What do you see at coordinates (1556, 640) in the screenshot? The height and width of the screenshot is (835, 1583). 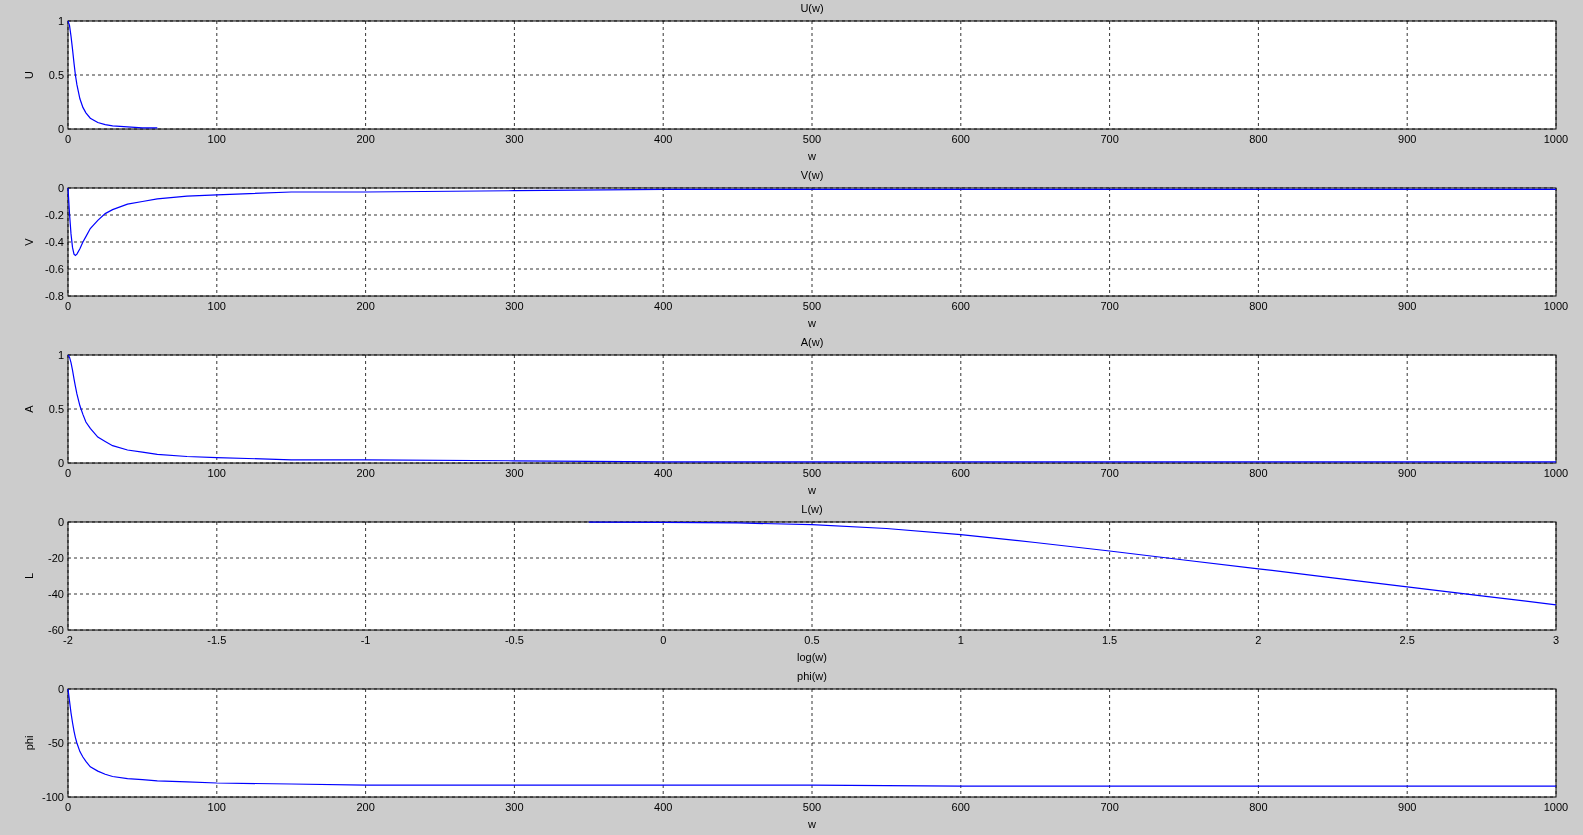 I see `tick-label: 3` at bounding box center [1556, 640].